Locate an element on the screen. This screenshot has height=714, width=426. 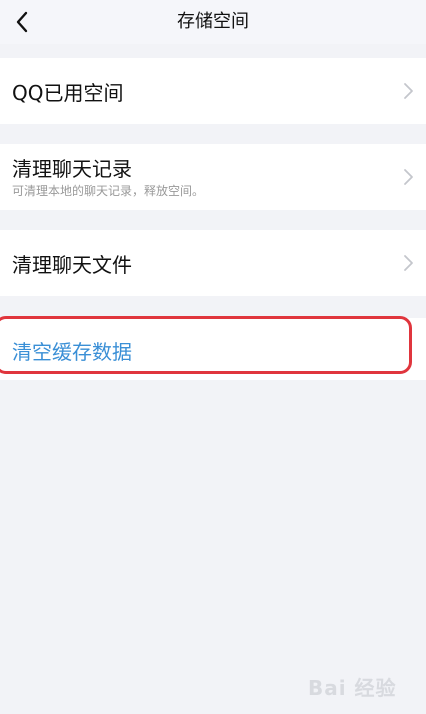
row-clear-chat-records: 清理聊天记录 可清理本地的聊天记录，释放空间。 is located at coordinates (213, 177).